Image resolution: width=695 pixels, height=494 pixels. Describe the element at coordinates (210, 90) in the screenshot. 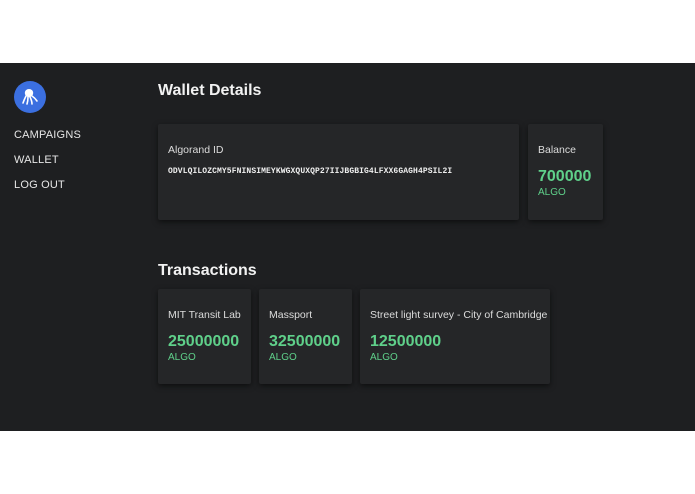

I see `wallet-section-title: Wallet Details` at that location.